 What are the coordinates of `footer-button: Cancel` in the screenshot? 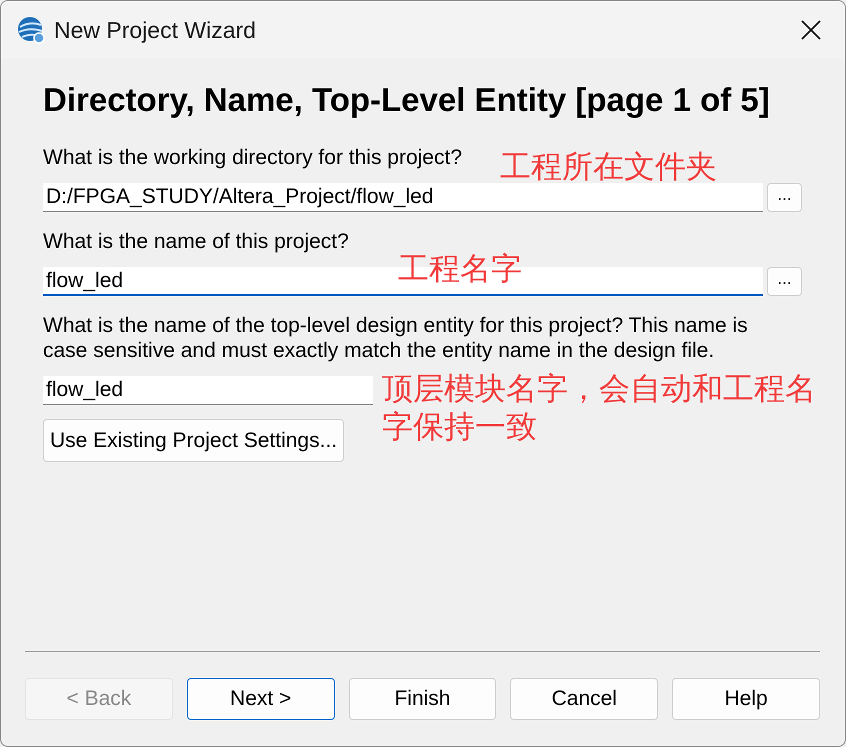 It's located at (584, 699).